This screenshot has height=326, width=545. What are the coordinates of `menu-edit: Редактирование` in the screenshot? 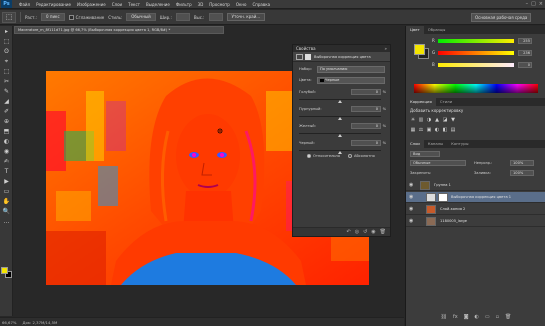 It's located at (53, 4).